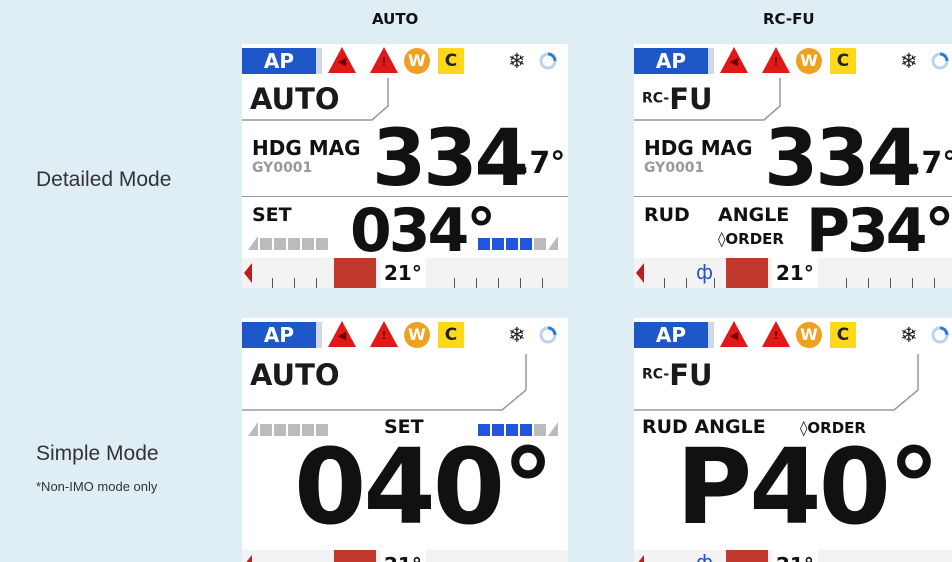 The image size is (952, 562). What do you see at coordinates (424, 487) in the screenshot?
I see `set-value: 040°` at bounding box center [424, 487].